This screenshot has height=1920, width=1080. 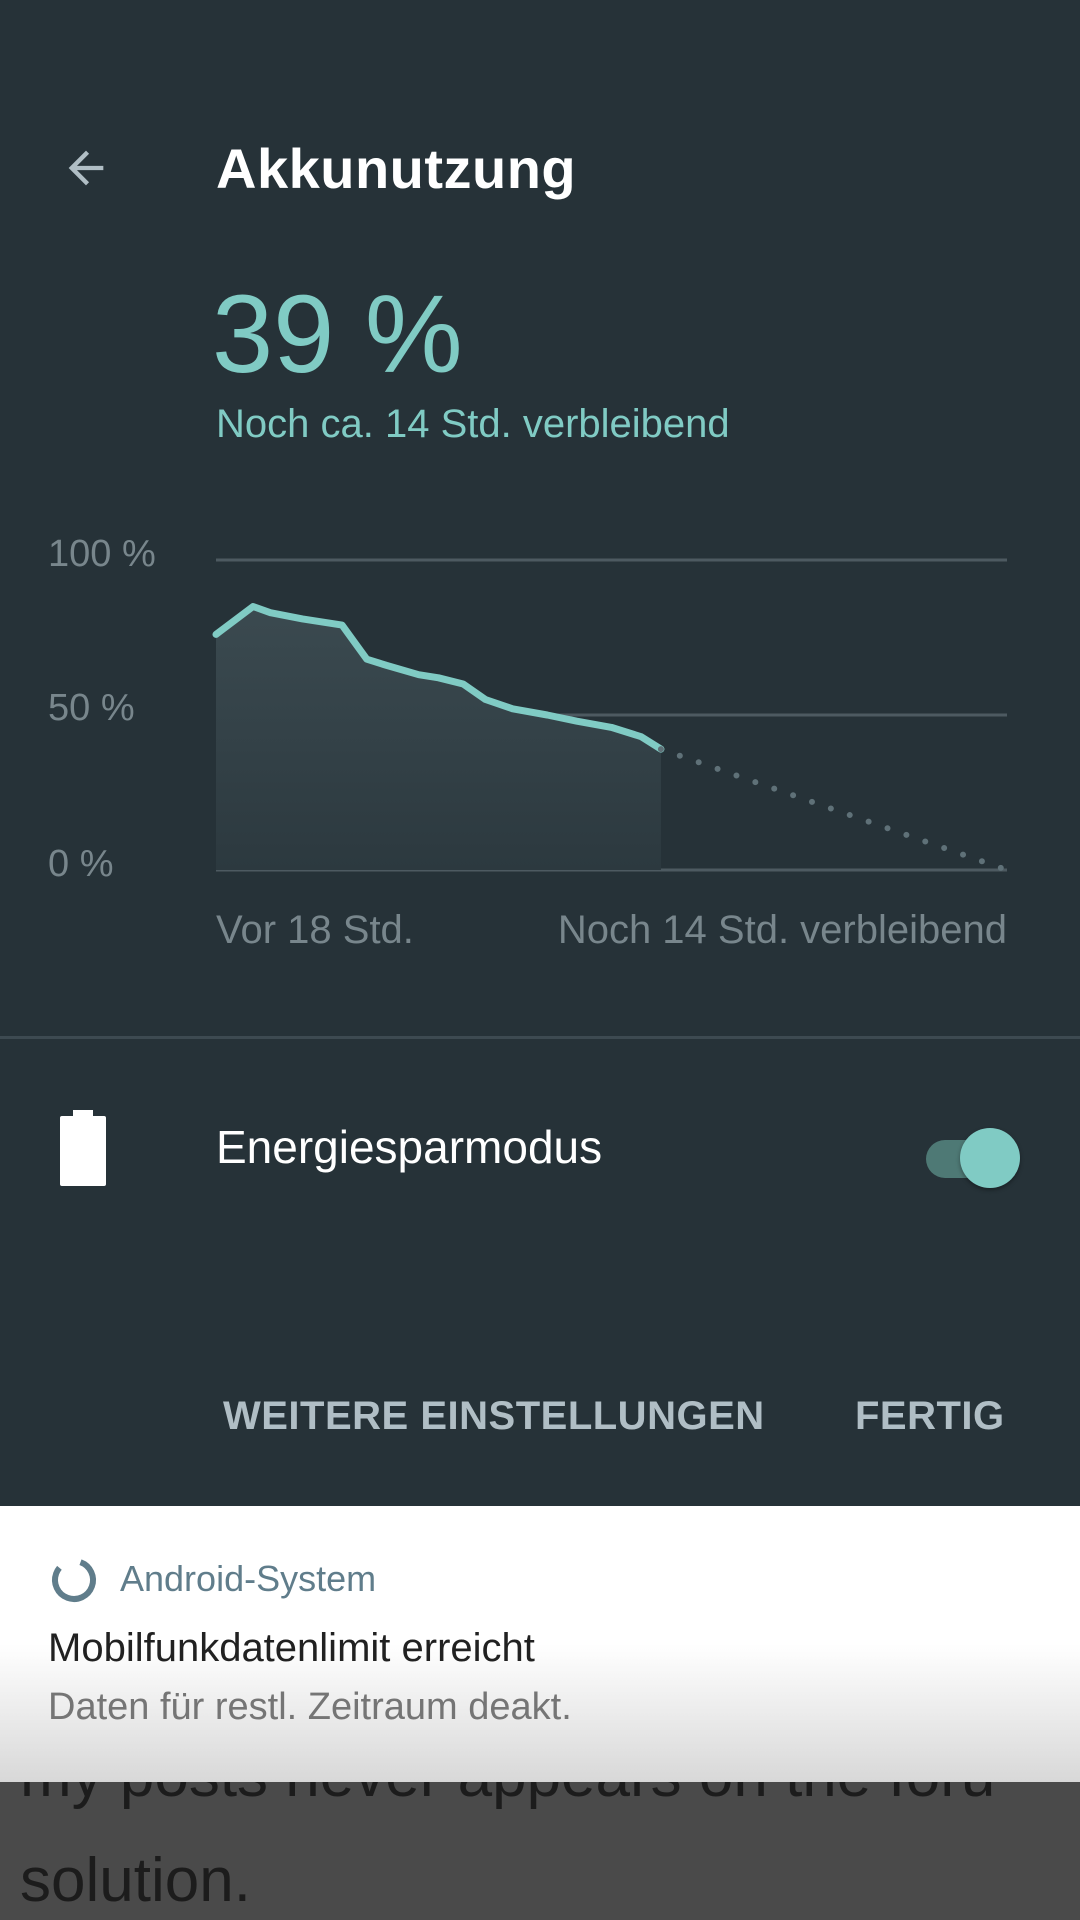 I want to click on projection-line, so click(x=833, y=809).